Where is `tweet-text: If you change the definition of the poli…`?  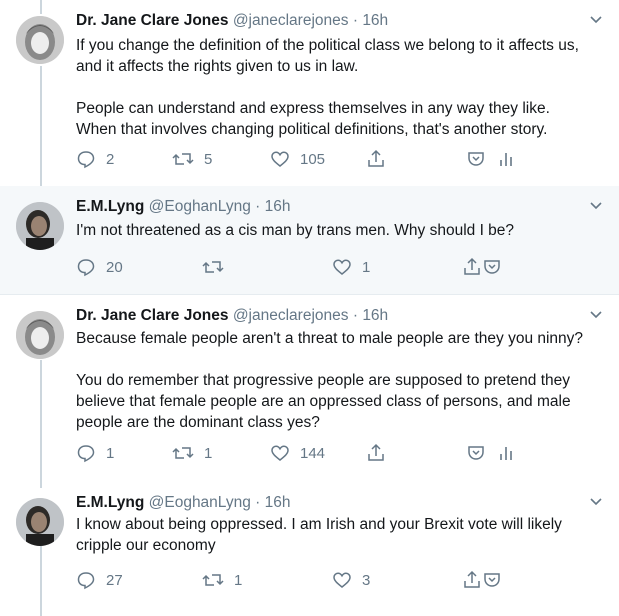
tweet-text: If you change the definition of the poli… is located at coordinates (327, 87).